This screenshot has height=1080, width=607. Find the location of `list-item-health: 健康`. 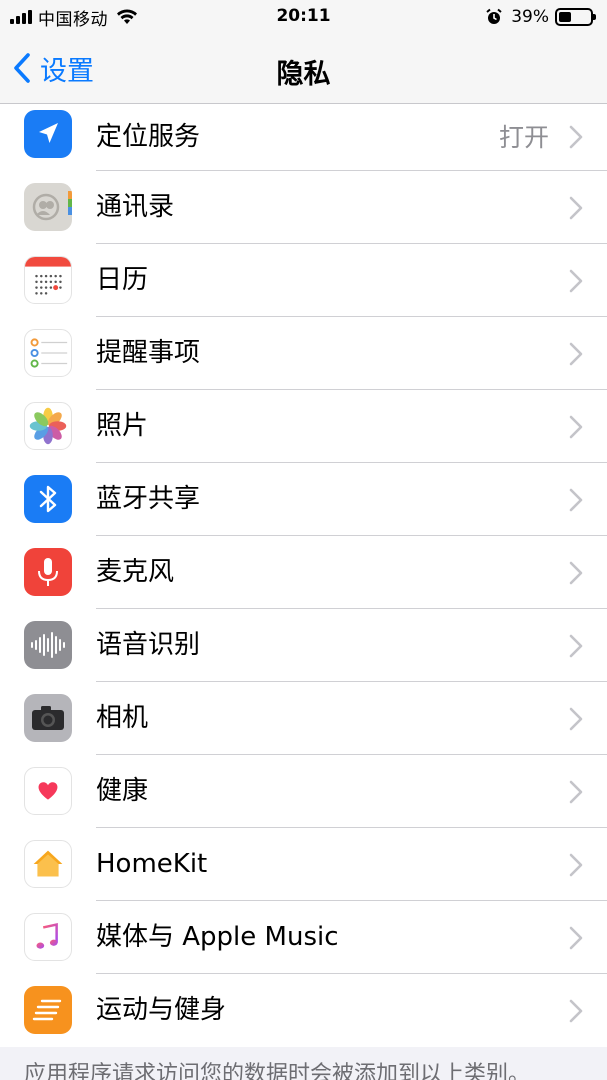

list-item-health: 健康 is located at coordinates (303, 791).